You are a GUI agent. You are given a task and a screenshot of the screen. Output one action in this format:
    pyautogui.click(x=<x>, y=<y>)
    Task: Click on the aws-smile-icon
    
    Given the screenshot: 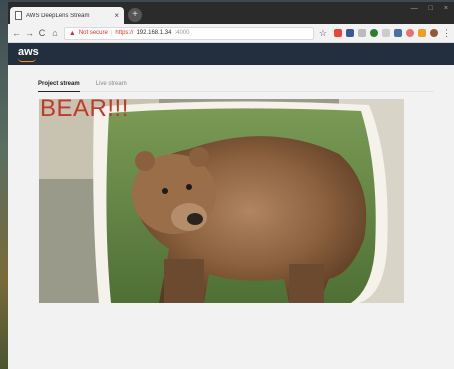 What is the action you would take?
    pyautogui.click(x=27, y=60)
    